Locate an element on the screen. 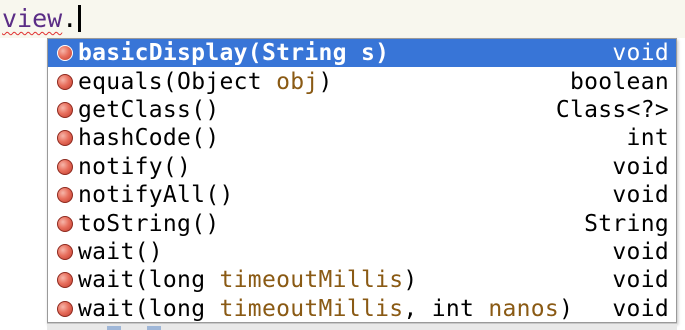 The image size is (685, 330). completion-item: wait(long timeoutMillis, int nanos) void is located at coordinates (362, 308).